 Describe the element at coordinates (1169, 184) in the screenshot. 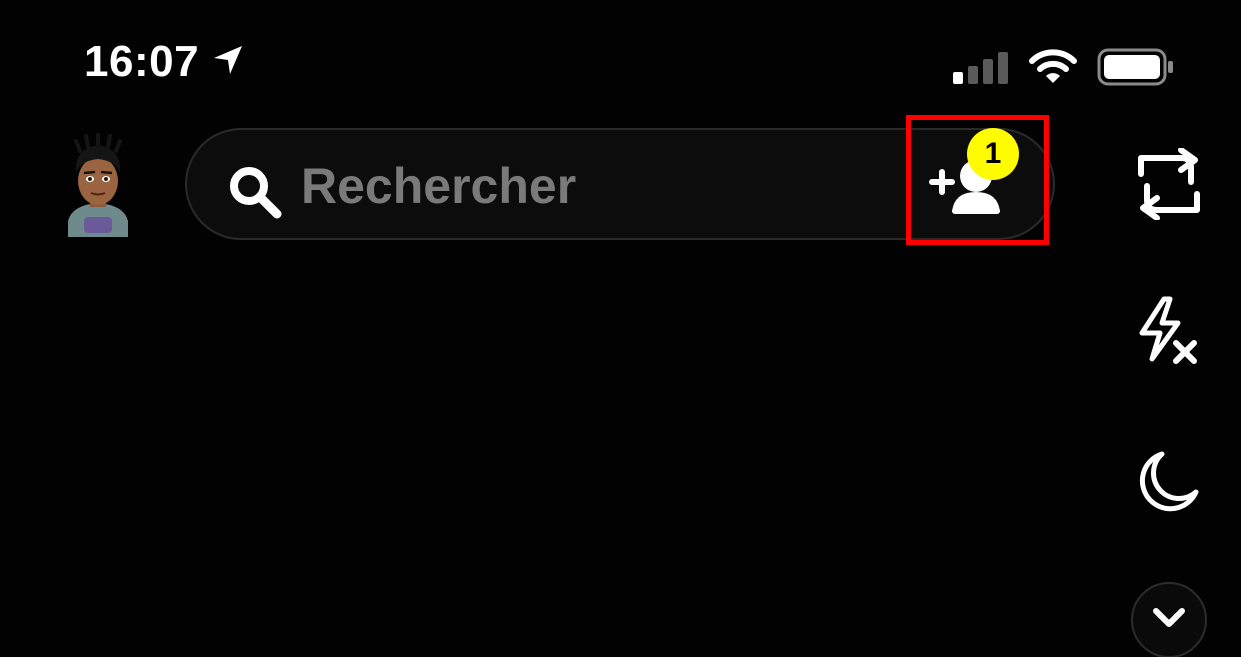

I see `flip-camera-icon` at that location.